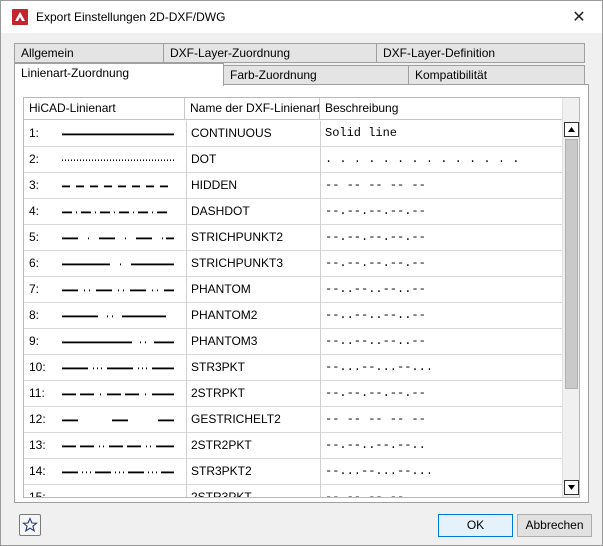  I want to click on dxf-linetype-name: 2STRPKT, so click(253, 394).